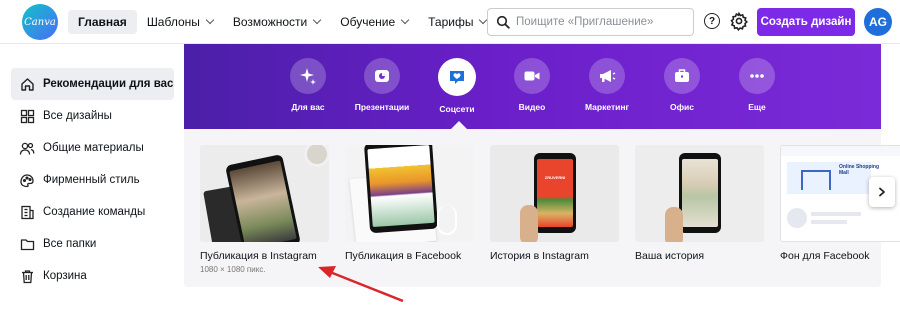  What do you see at coordinates (233, 269) in the screenshot?
I see `template-size: 1080 × 1080 пикс.` at bounding box center [233, 269].